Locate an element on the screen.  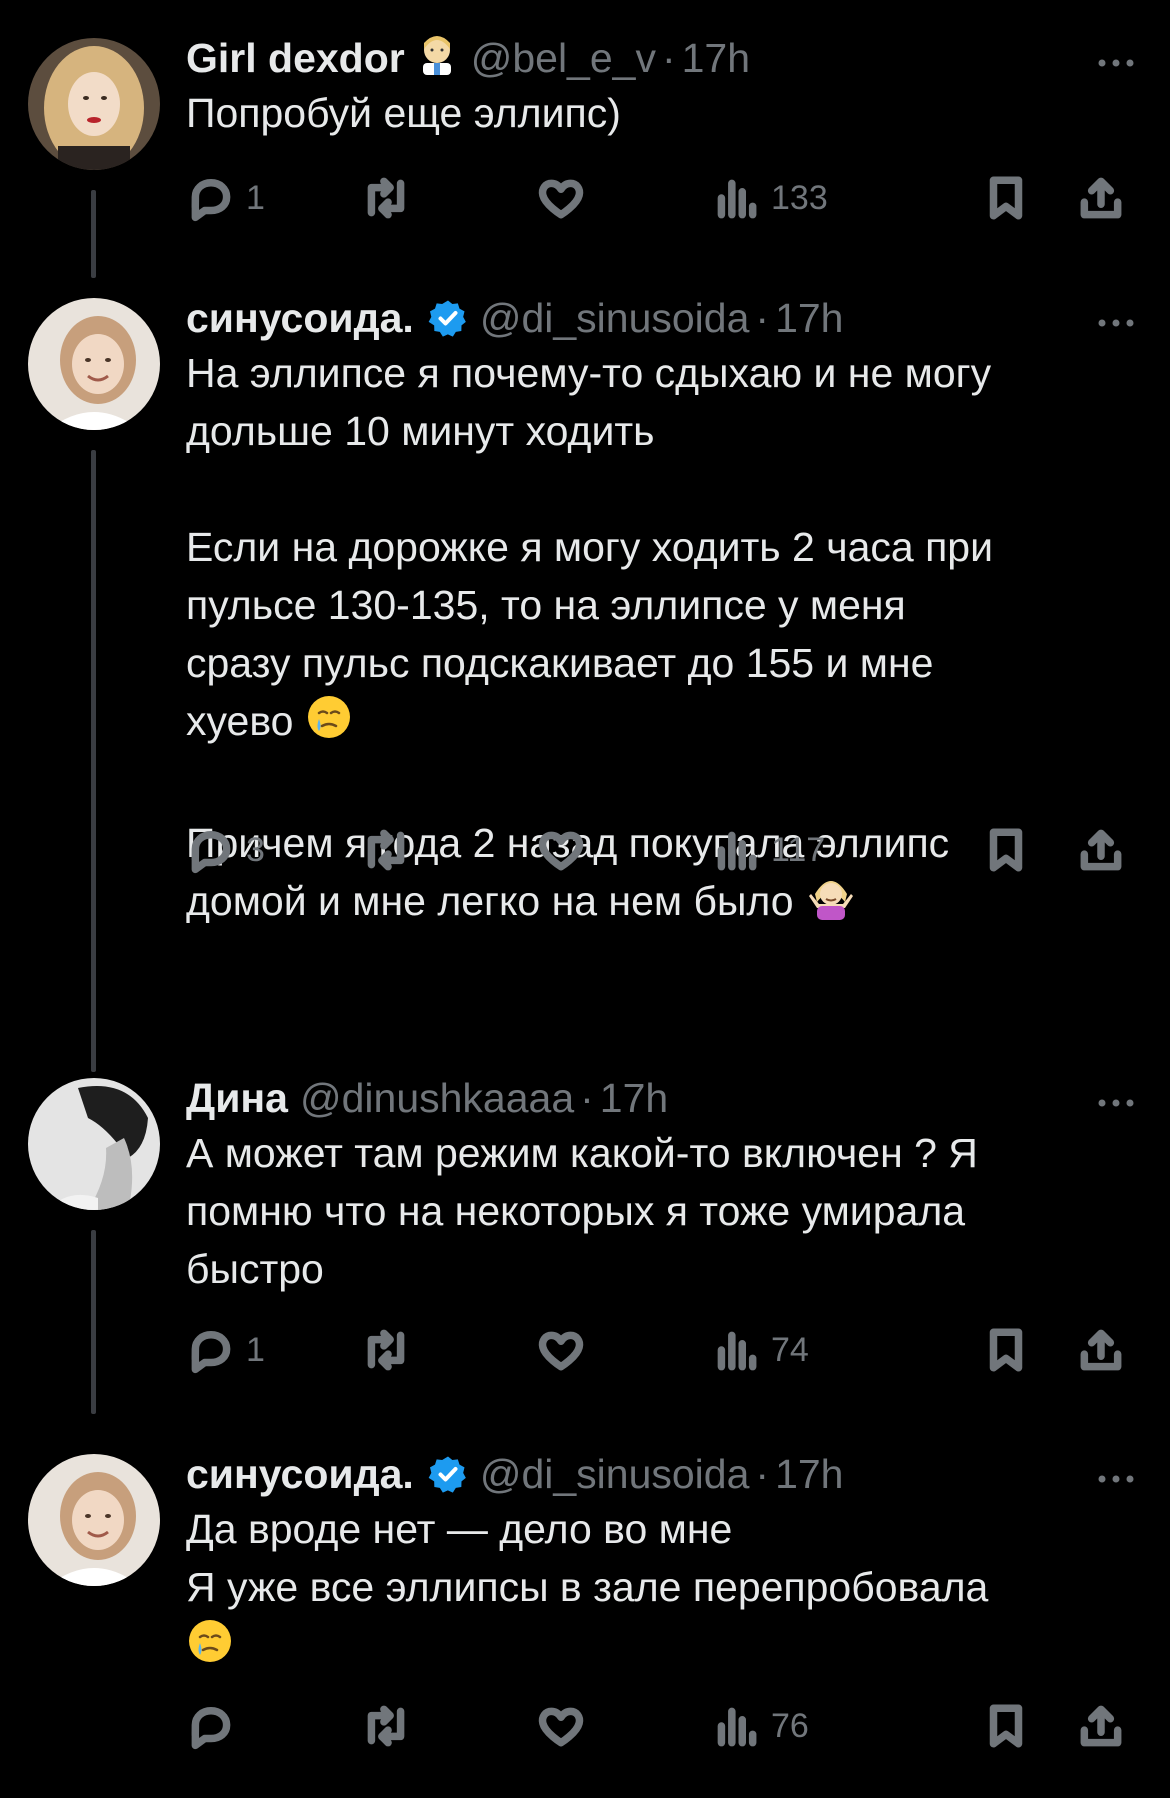
retweet-icon is located at coordinates (386, 1726).